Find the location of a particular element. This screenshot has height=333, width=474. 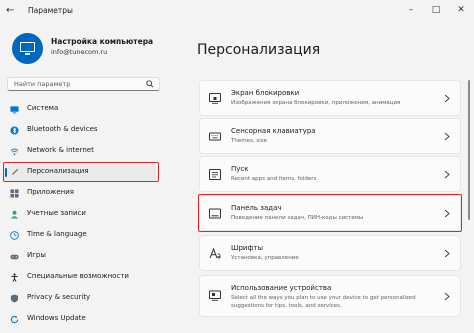

highlight-box-taskbar is located at coordinates (330, 213).